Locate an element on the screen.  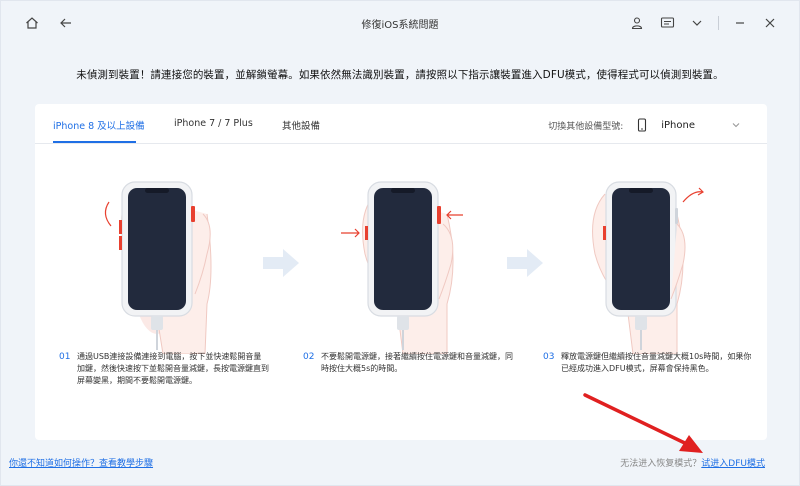
step-3-number: 03 is located at coordinates (549, 357).